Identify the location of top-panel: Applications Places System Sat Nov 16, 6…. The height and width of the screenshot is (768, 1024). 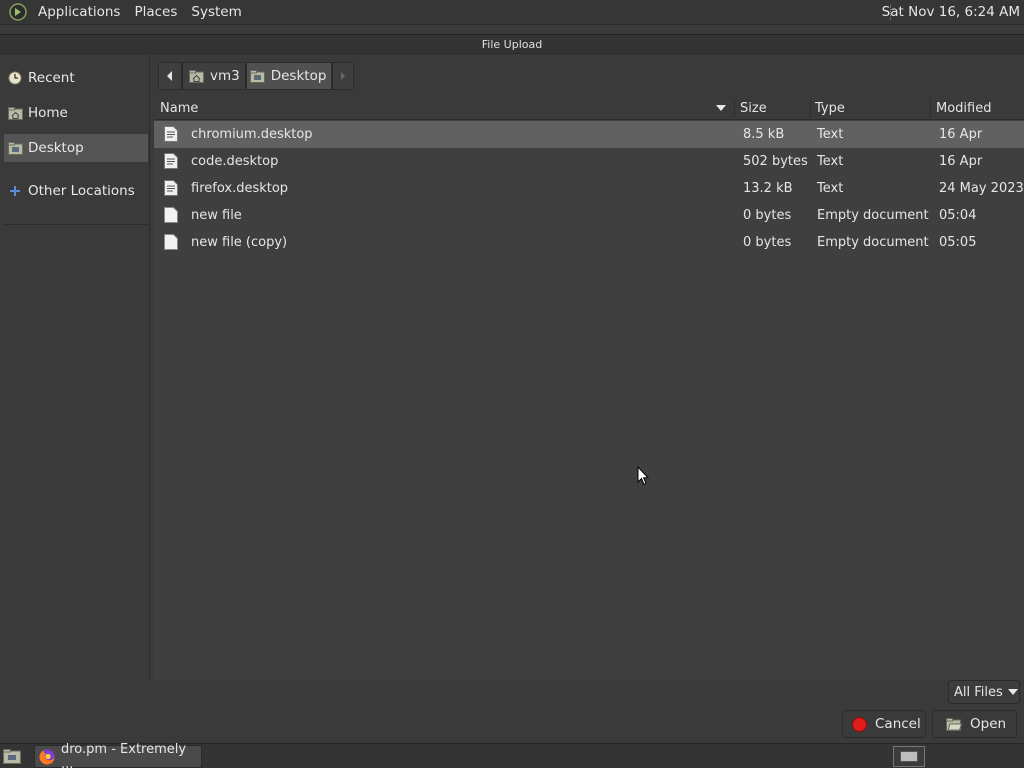
(512, 12).